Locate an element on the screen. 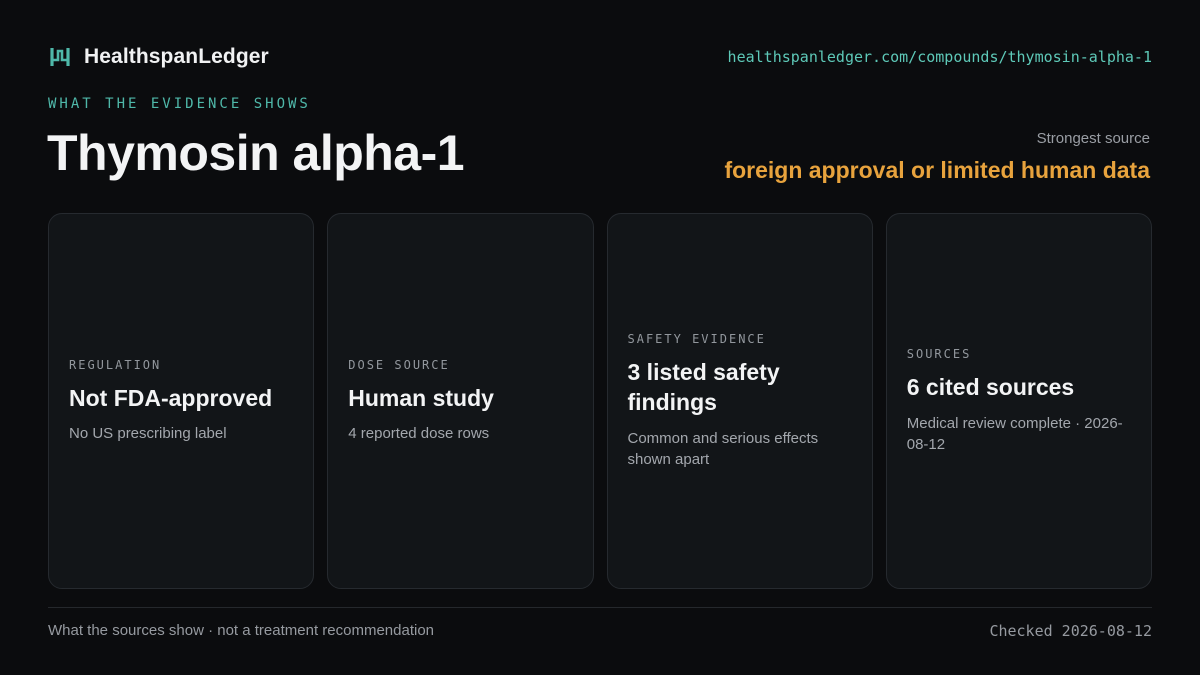 Image resolution: width=1200 pixels, height=675 pixels. brand: HealthspanLedger is located at coordinates (158, 57).